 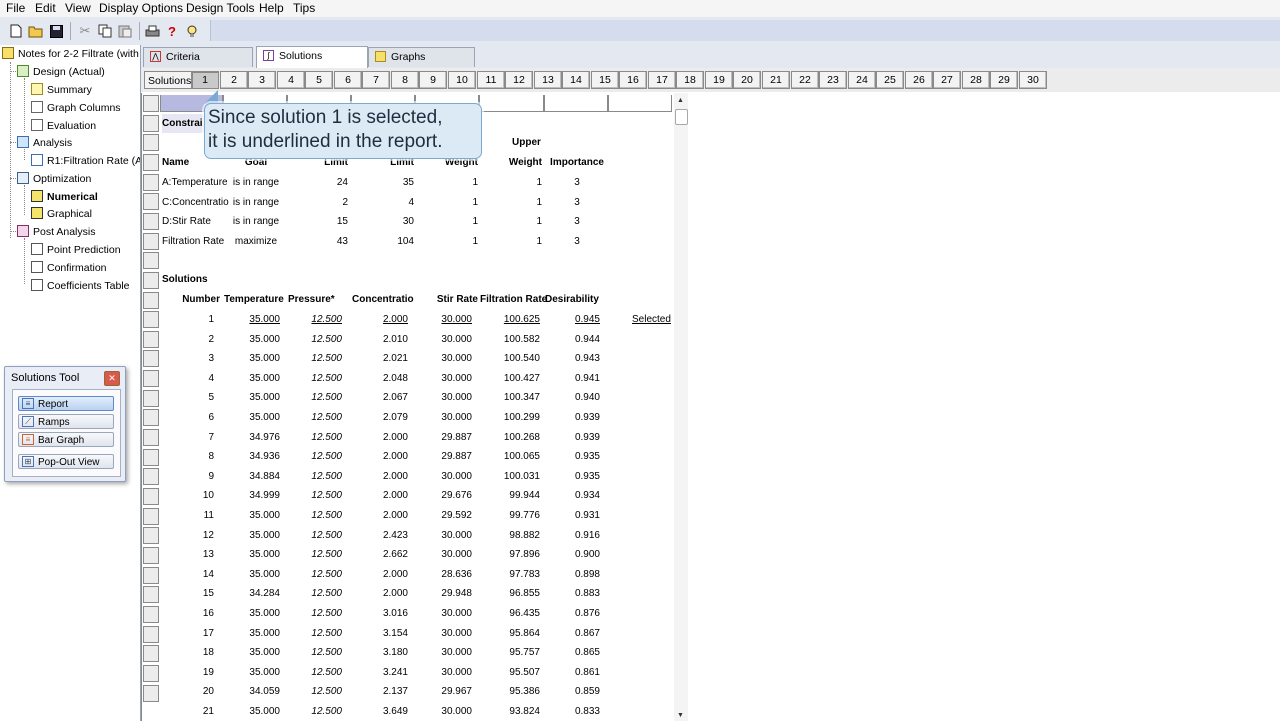 I want to click on print-icon, so click(x=152, y=31).